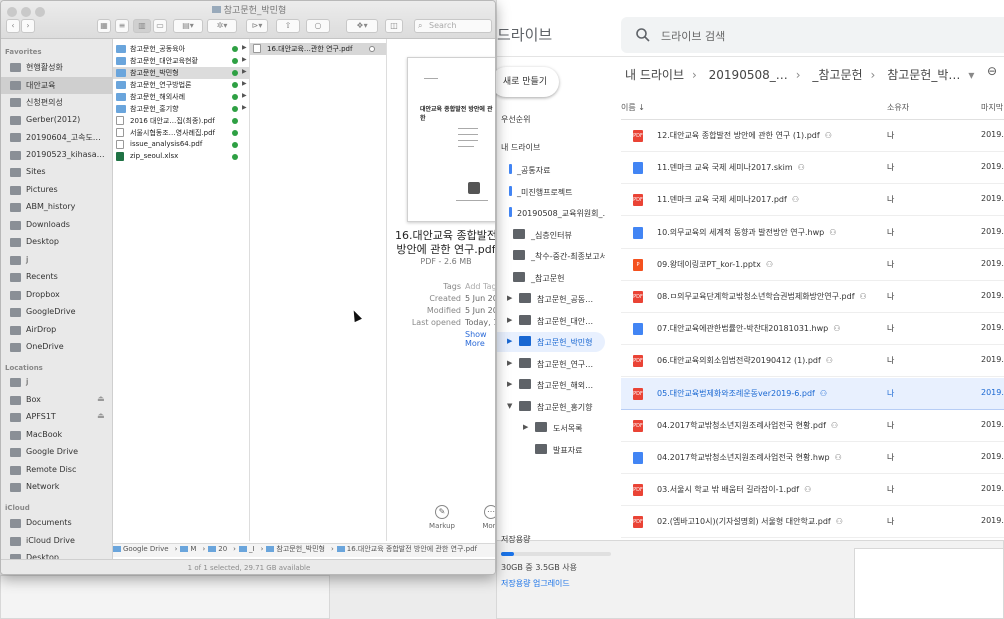 Image resolution: width=1004 pixels, height=619 pixels. What do you see at coordinates (551, 192) in the screenshot?
I see `drive-tree-item: _미진행프로젝트` at bounding box center [551, 192].